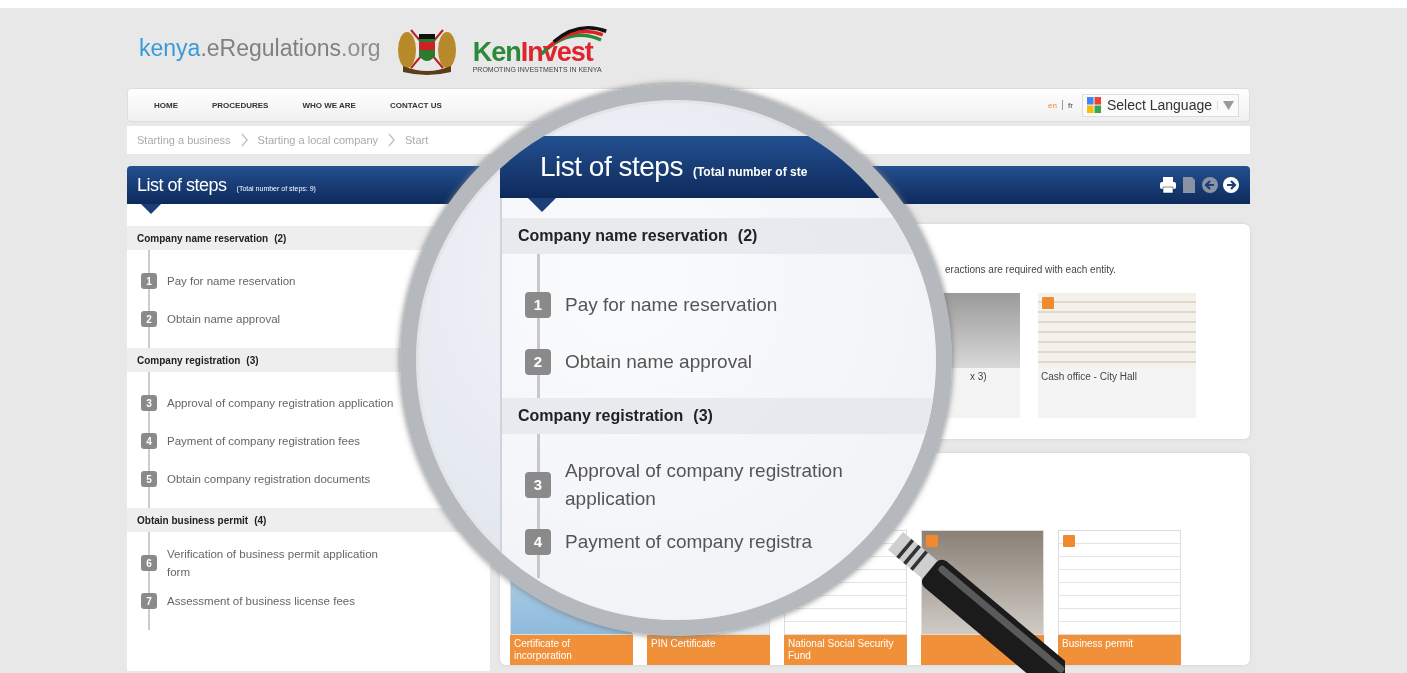 The image size is (1407, 673). Describe the element at coordinates (1030, 269) in the screenshot. I see `entity-note: eractions are required with each entity.` at that location.